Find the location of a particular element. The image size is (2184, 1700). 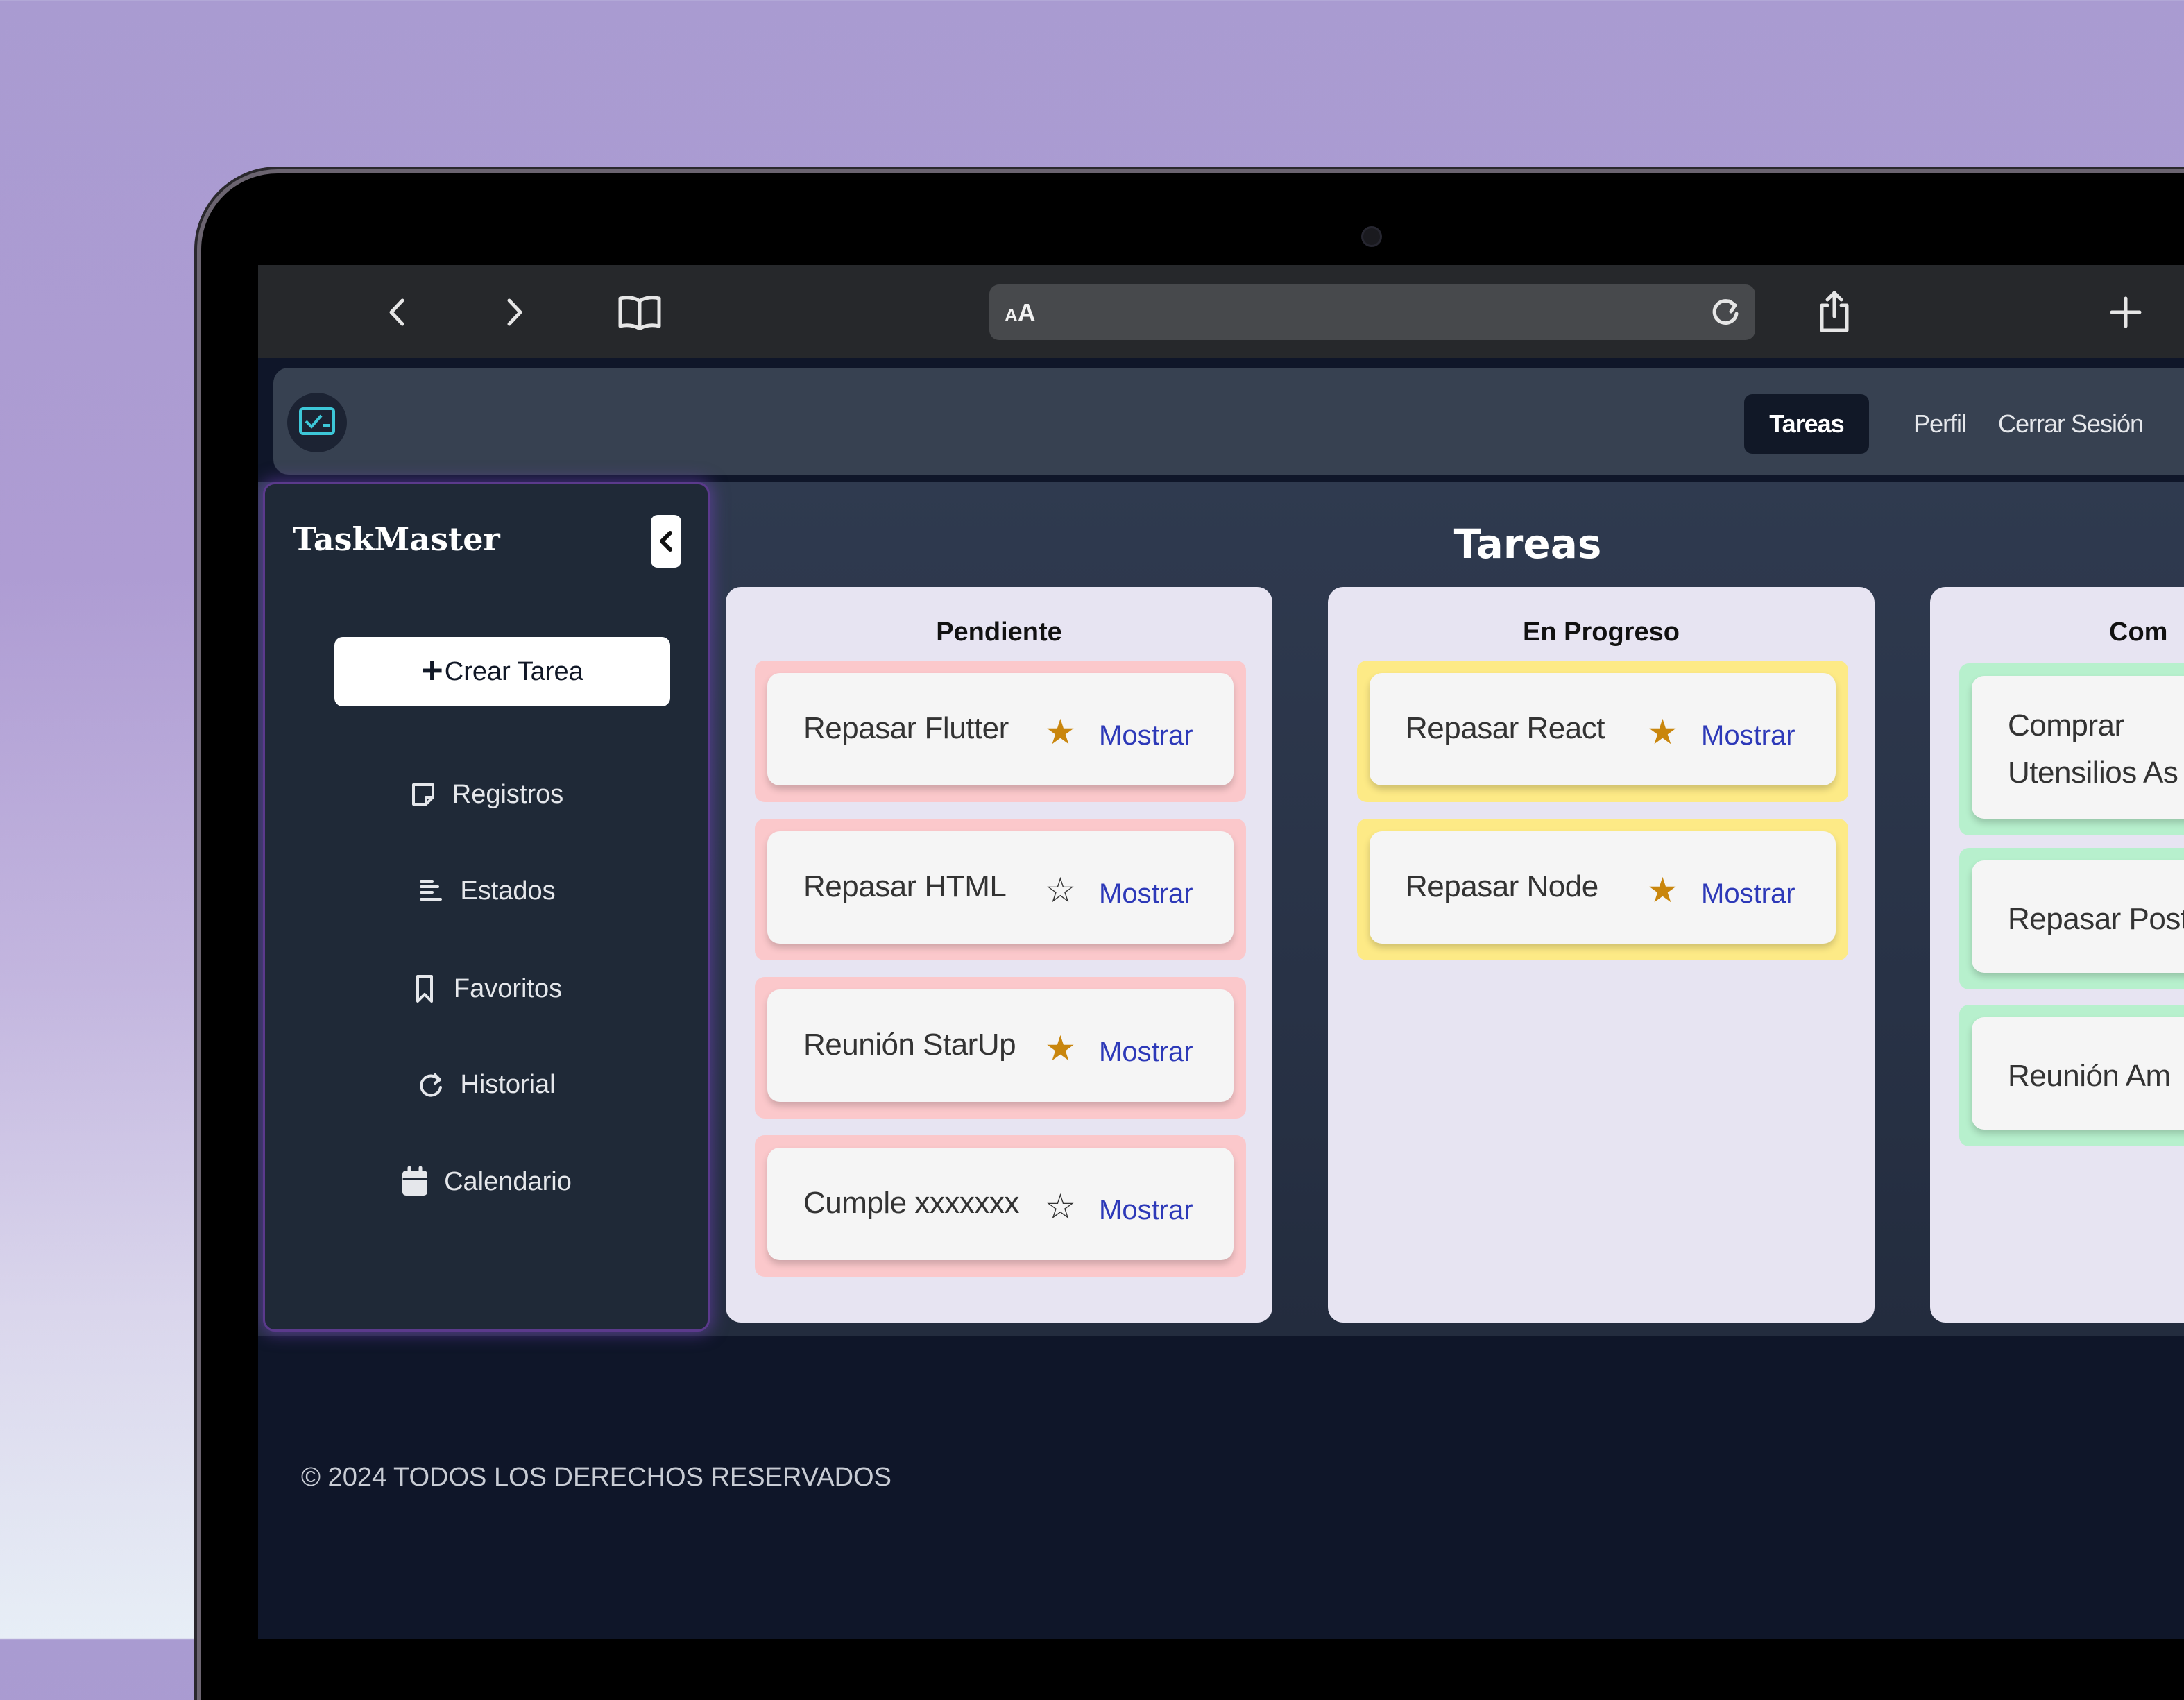

task-title: Repasar Node is located at coordinates (1502, 886).